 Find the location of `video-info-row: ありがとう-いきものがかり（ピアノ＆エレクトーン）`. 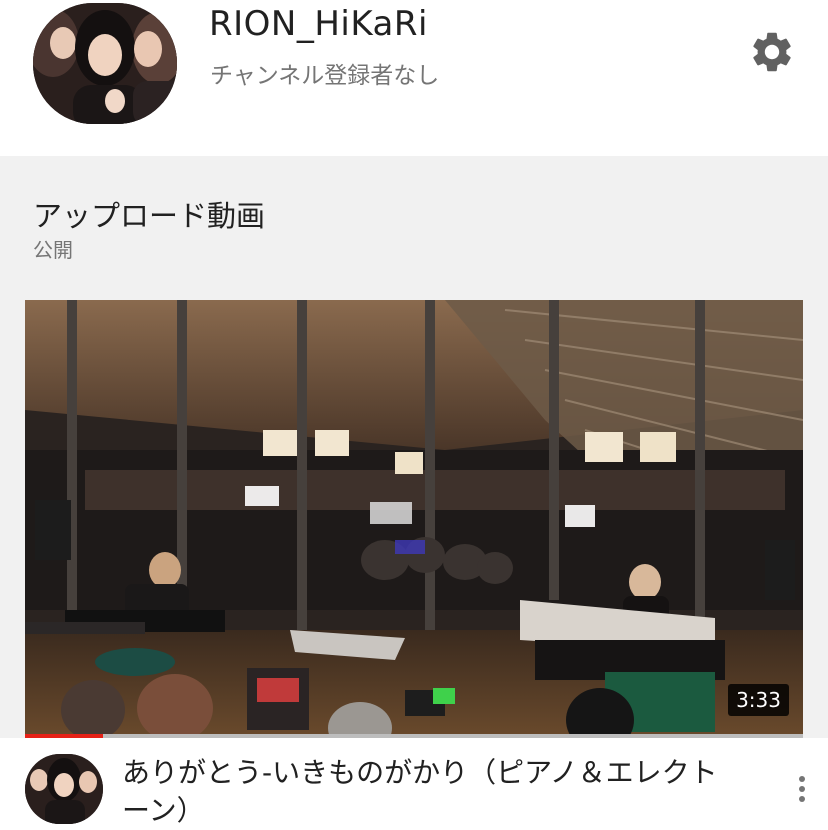

video-info-row: ありがとう-いきものがかり（ピアノ＆エレクトーン） is located at coordinates (414, 783).